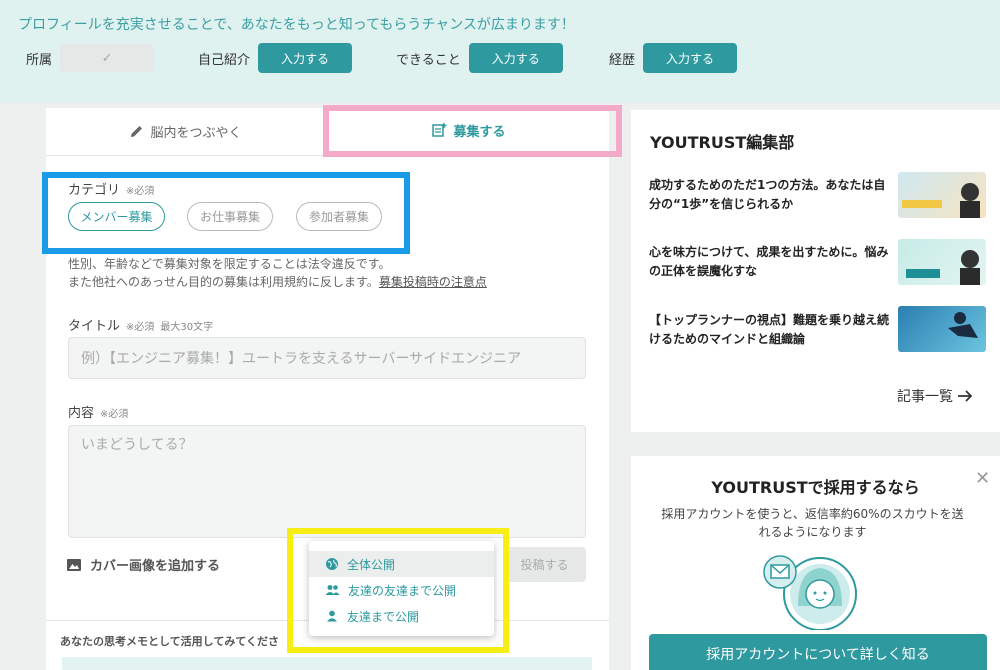  I want to click on affiliation-done-button: ✓, so click(107, 58).